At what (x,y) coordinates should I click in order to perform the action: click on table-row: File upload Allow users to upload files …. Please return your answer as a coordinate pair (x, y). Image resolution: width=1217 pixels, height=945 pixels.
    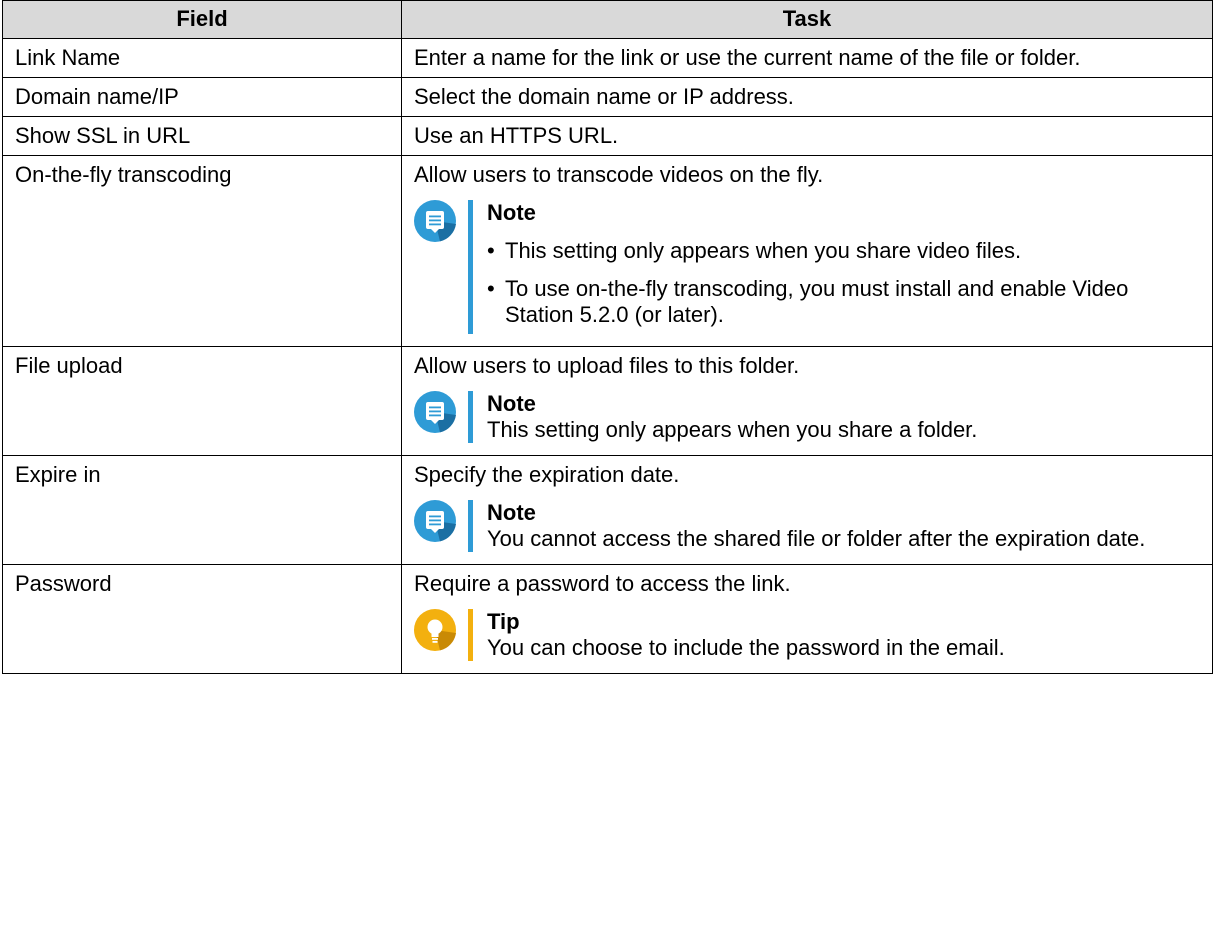
    Looking at the image, I should click on (607, 401).